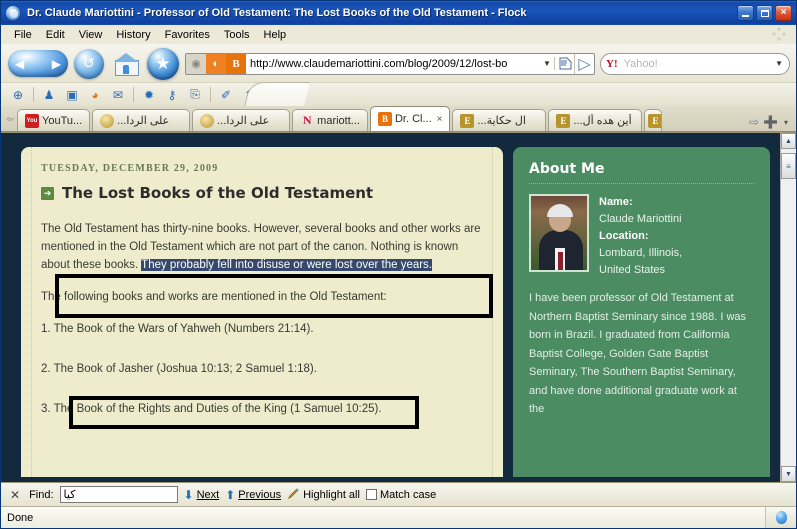 The width and height of the screenshot is (797, 529). I want to click on mail-icon: ✉, so click(118, 95).